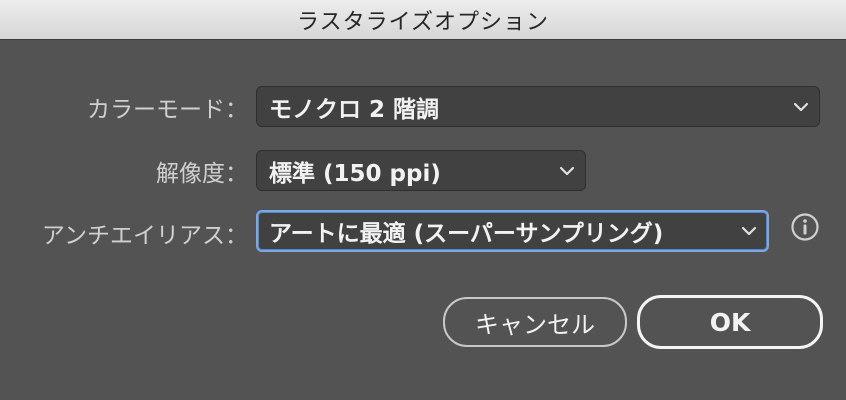  What do you see at coordinates (202, 174) in the screenshot?
I see `resolution-label: 解像度：` at bounding box center [202, 174].